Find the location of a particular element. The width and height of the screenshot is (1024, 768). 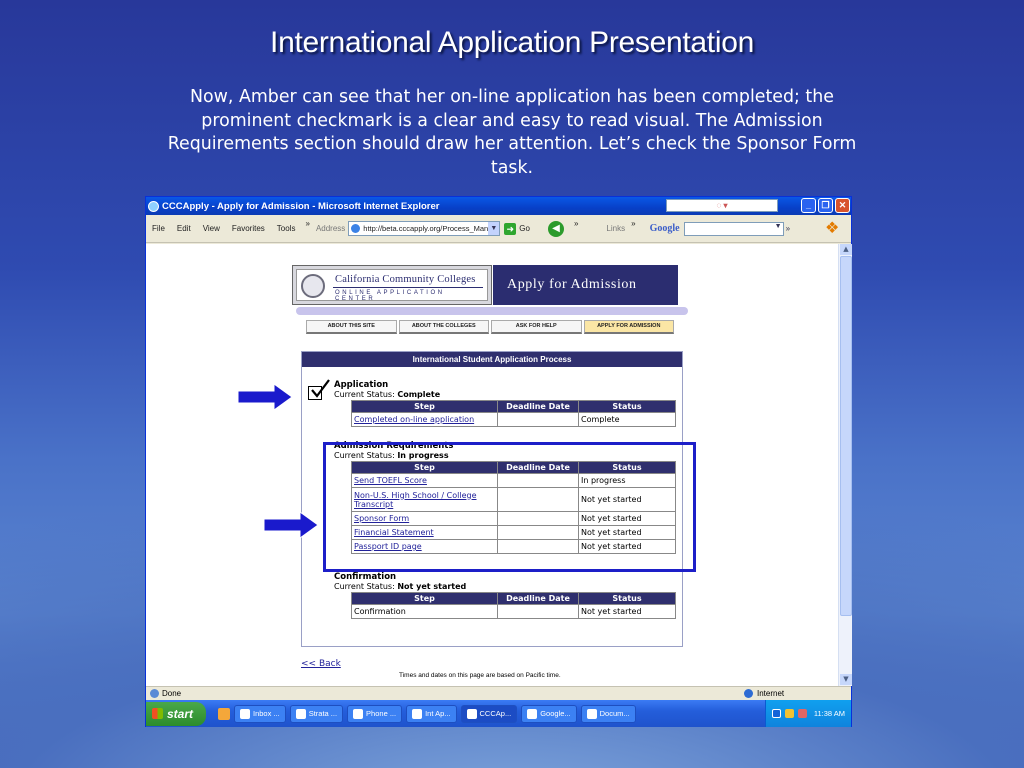

page-icon is located at coordinates (356, 228).